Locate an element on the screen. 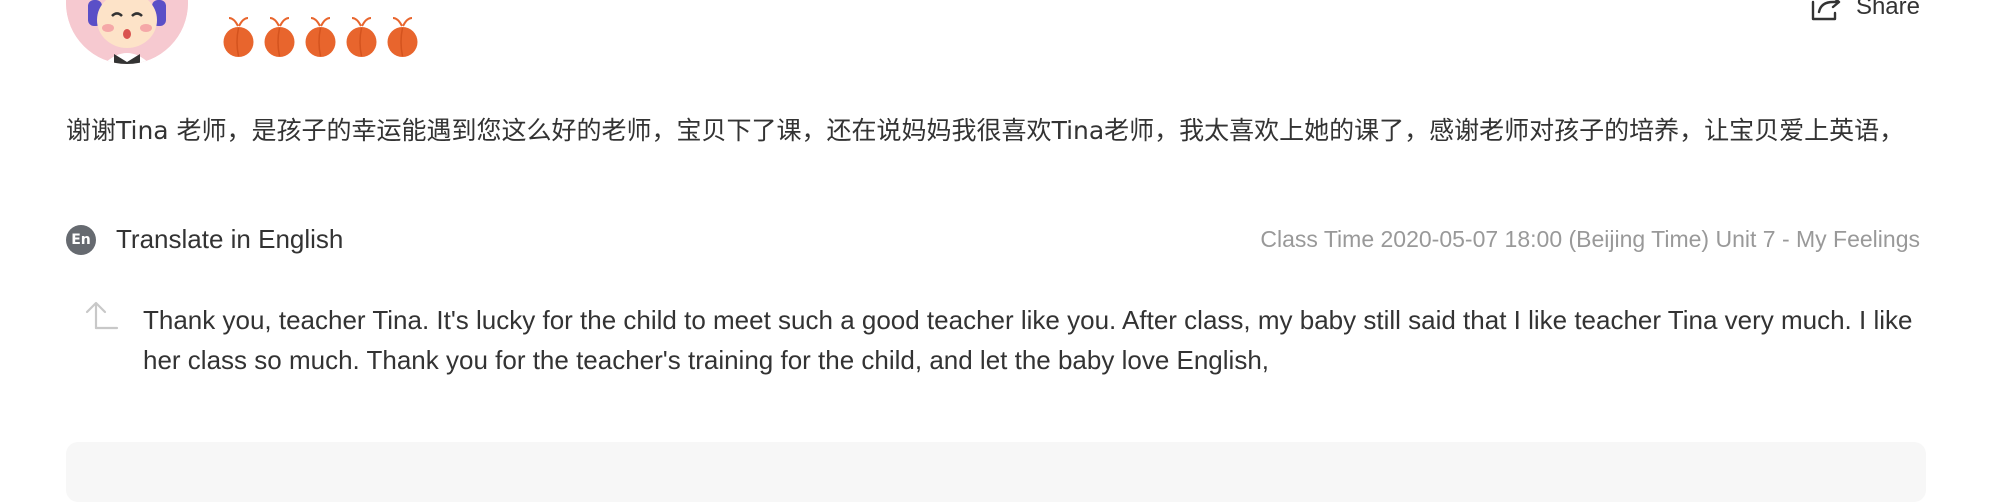 This screenshot has width=1992, height=502. next-review-card is located at coordinates (996, 472).